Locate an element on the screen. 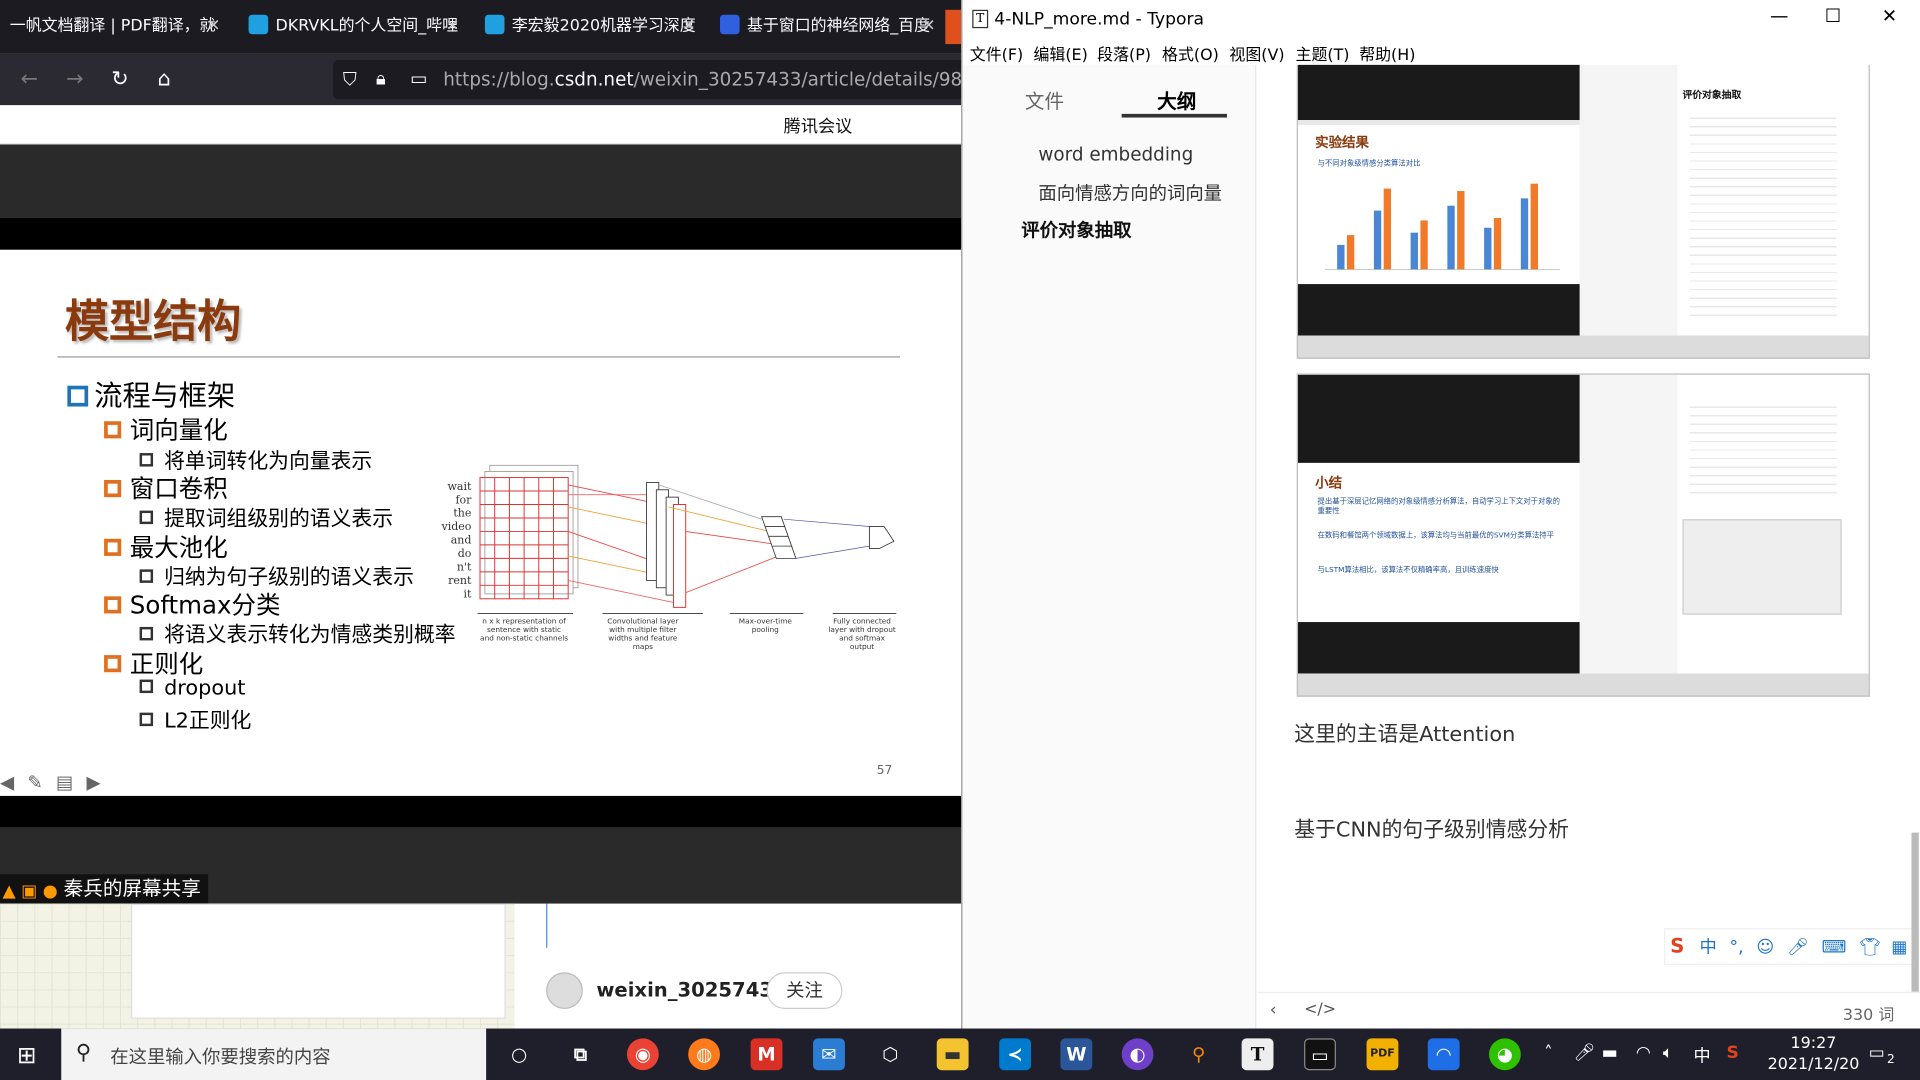 The width and height of the screenshot is (1920, 1080). github-icon: ◐ is located at coordinates (1137, 1054).